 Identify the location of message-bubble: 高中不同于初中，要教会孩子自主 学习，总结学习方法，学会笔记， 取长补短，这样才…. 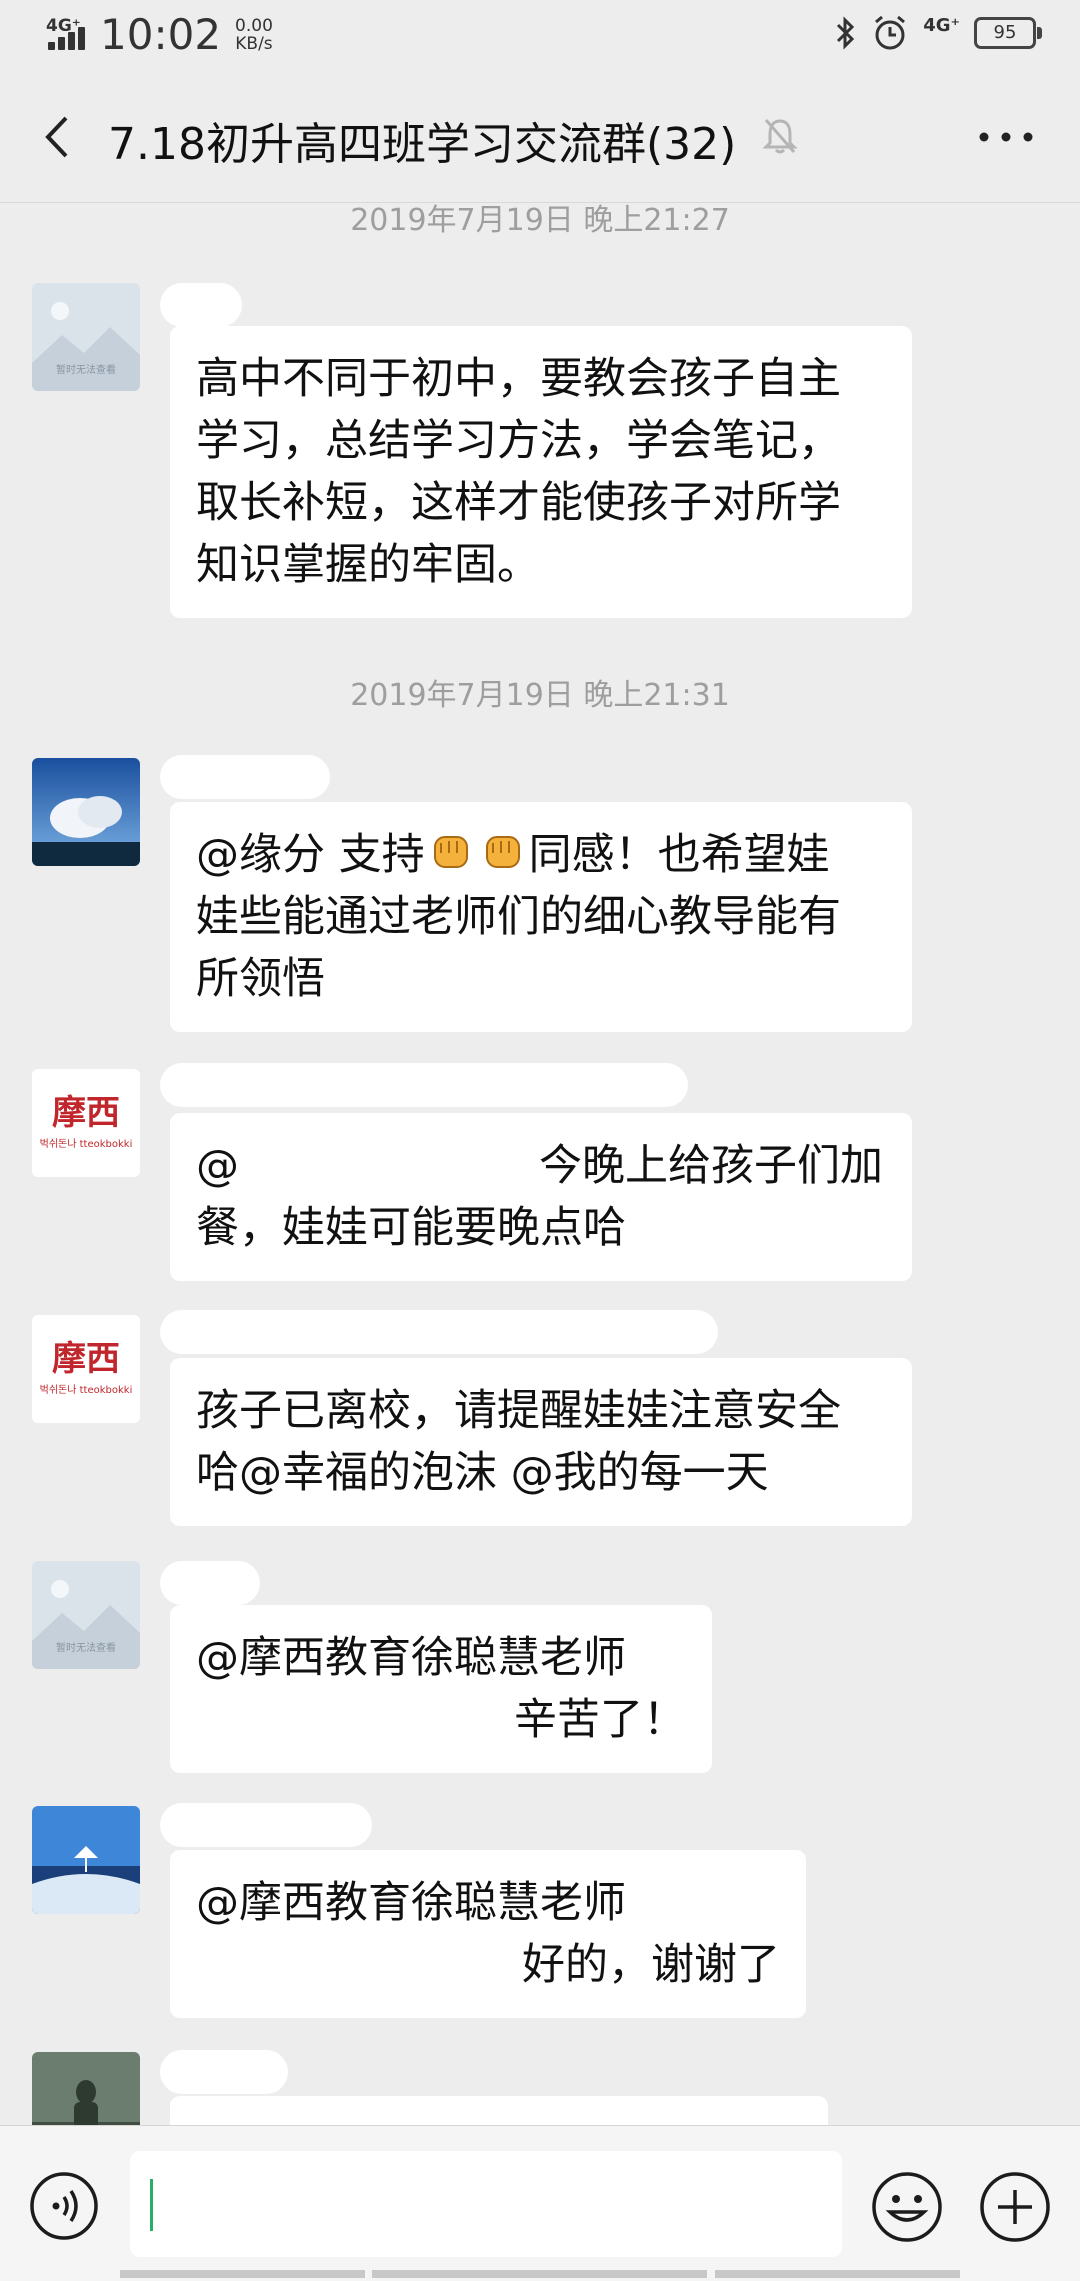
(541, 472).